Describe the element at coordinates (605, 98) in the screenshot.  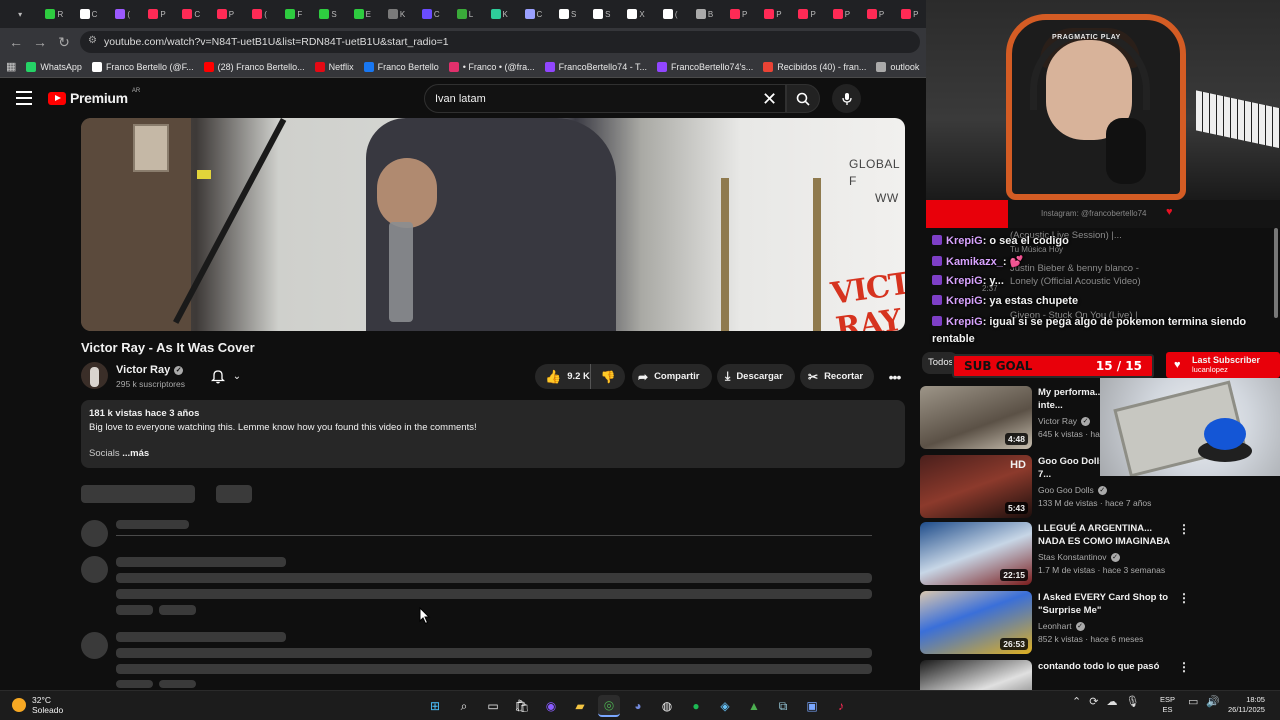
I see `search-input: Ivan latam` at that location.